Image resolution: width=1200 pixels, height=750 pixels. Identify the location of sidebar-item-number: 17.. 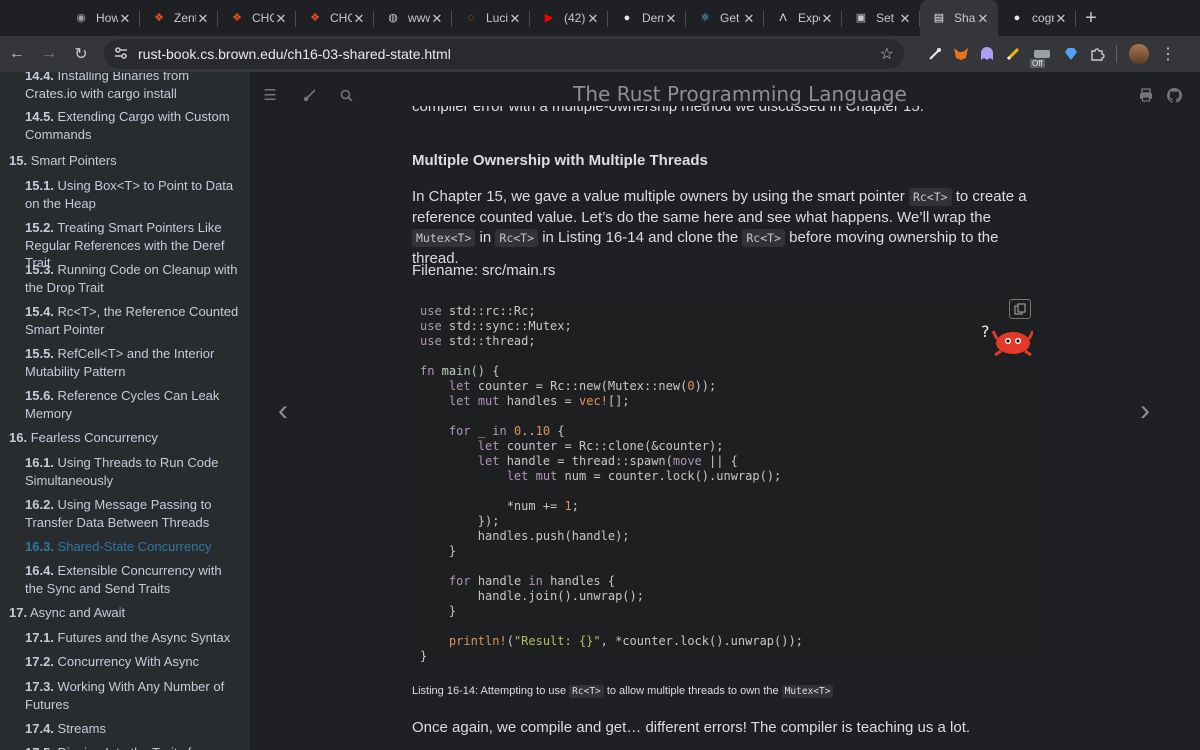
(18, 612).